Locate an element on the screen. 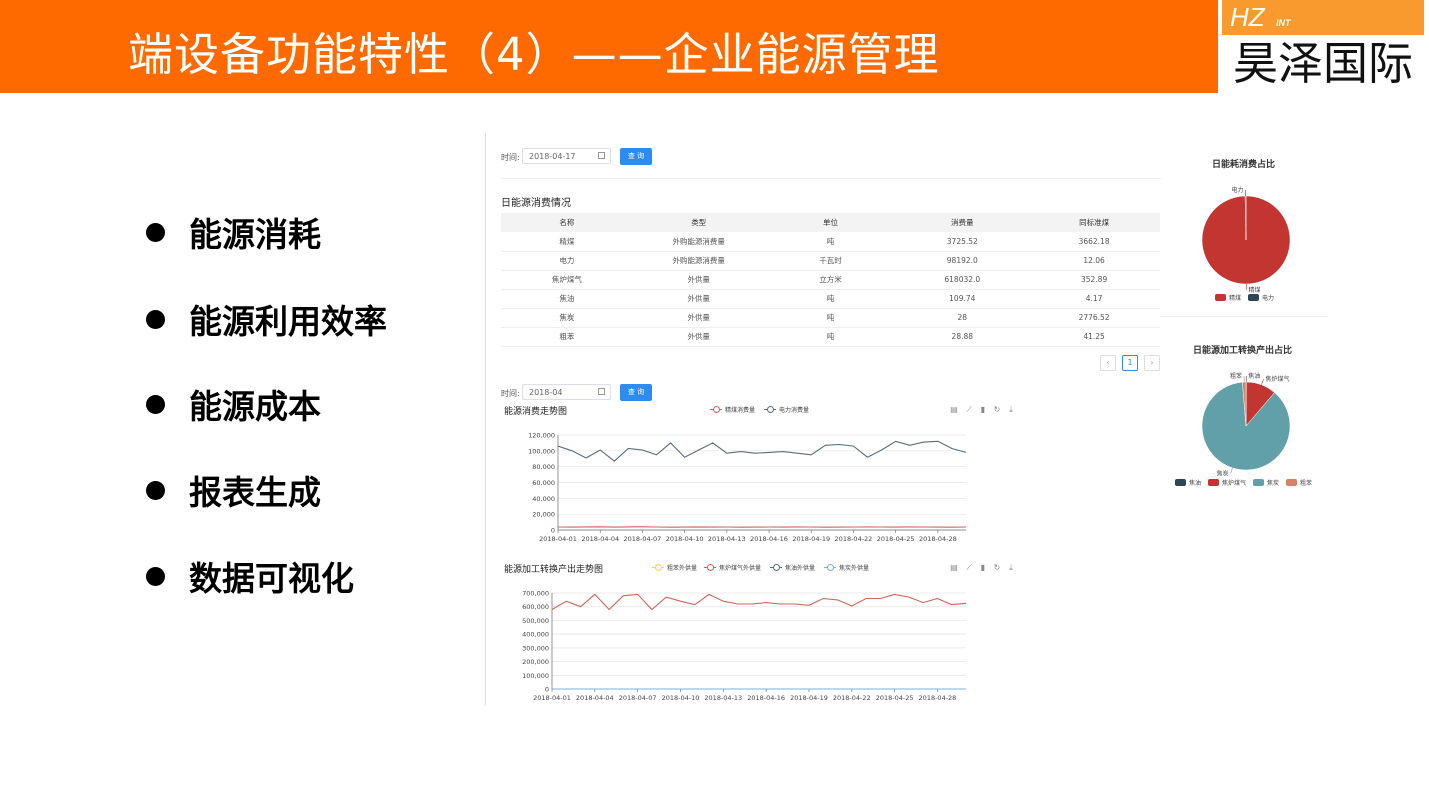 The width and height of the screenshot is (1429, 802). x-tick-label: 2018-04-22 is located at coordinates (854, 539).